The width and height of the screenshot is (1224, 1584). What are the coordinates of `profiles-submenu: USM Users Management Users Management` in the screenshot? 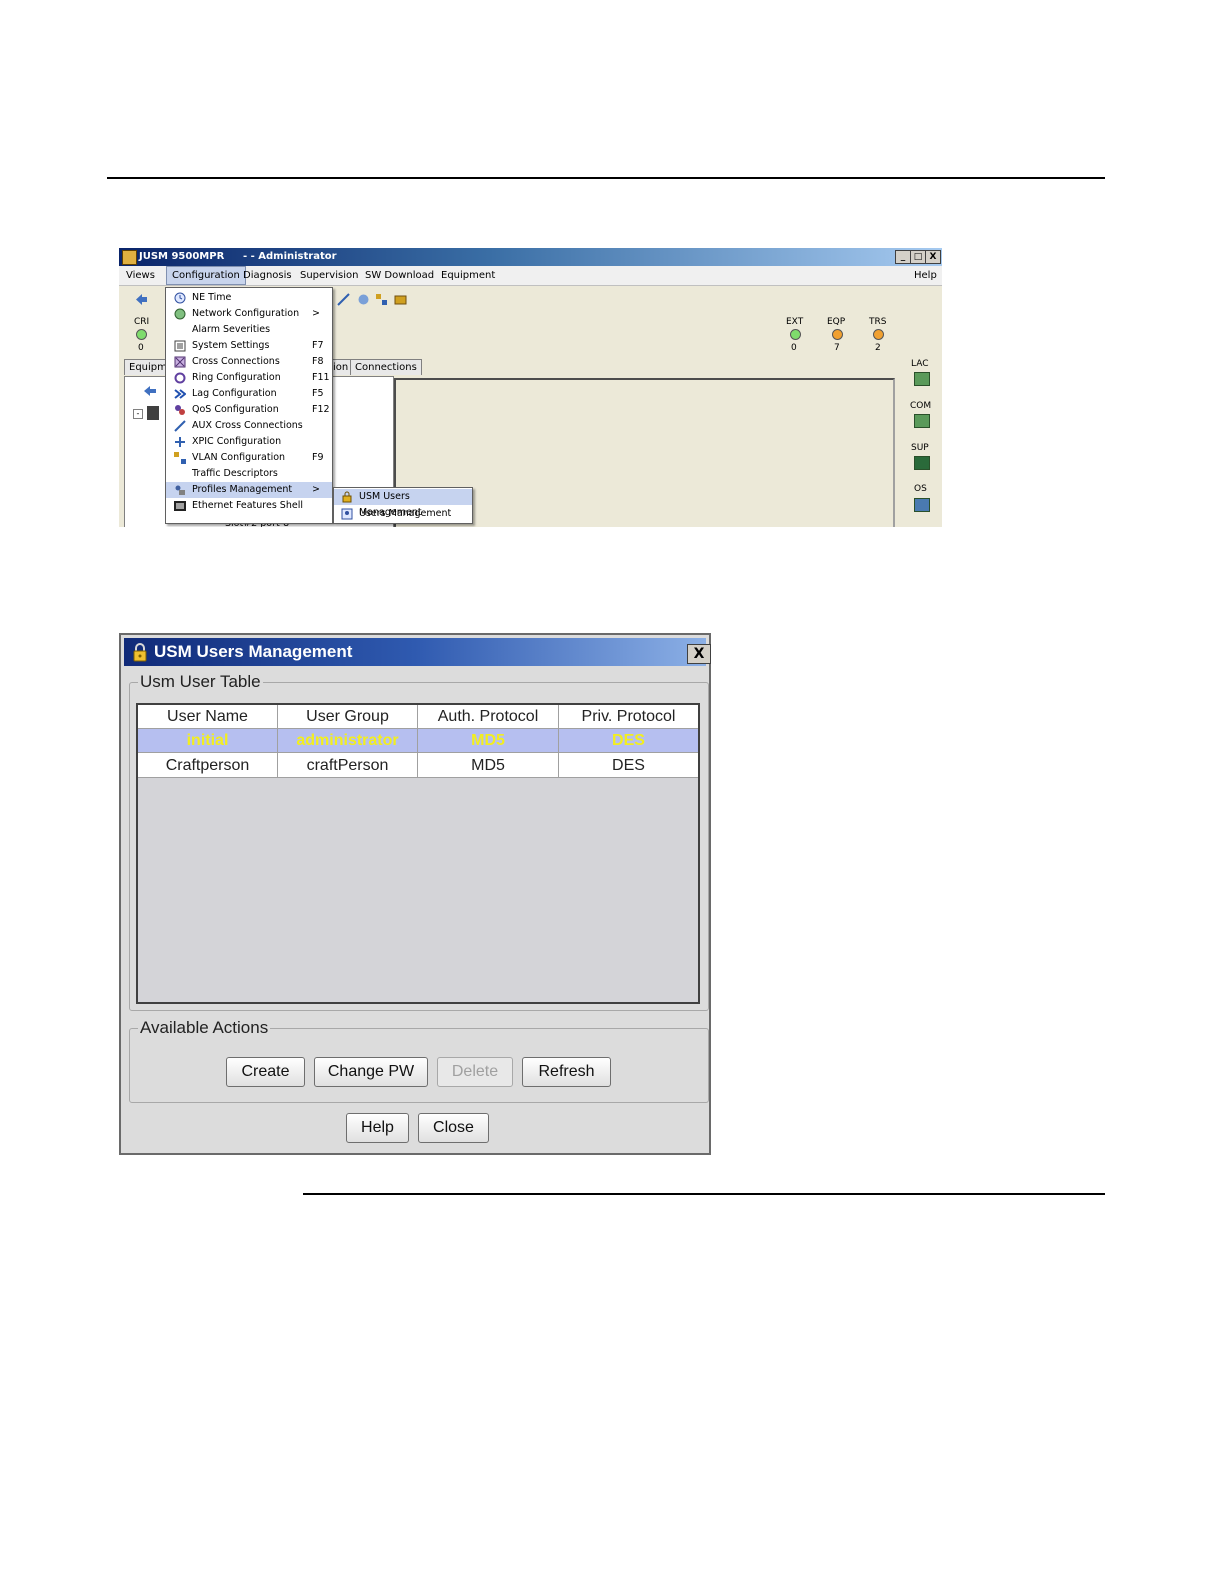 It's located at (403, 505).